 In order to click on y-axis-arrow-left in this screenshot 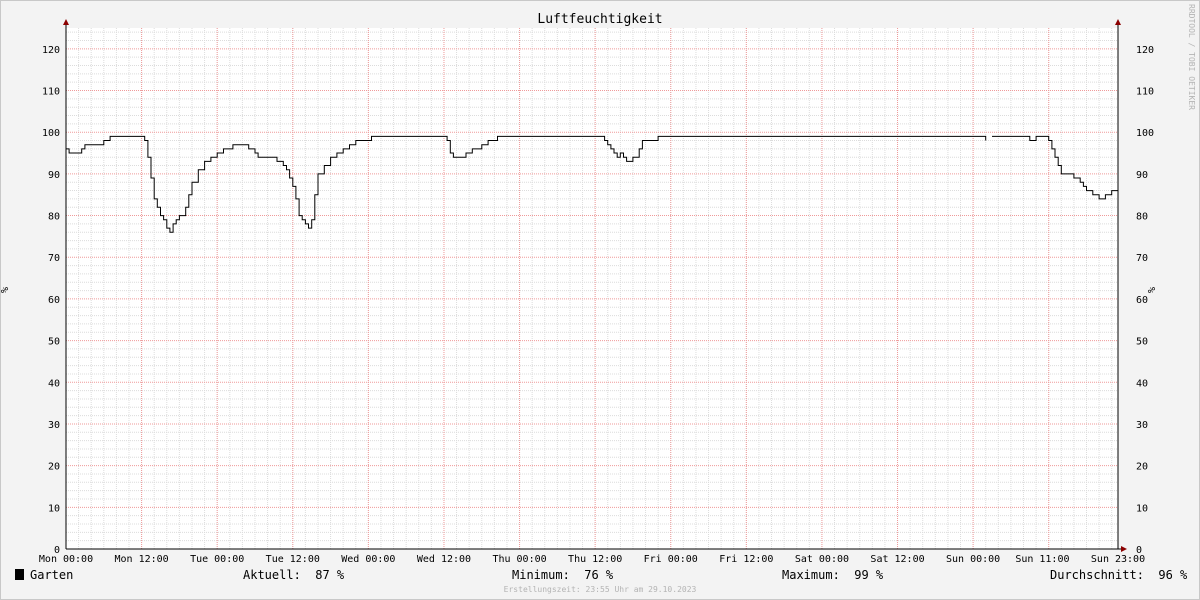, I will do `click(66, 22)`.